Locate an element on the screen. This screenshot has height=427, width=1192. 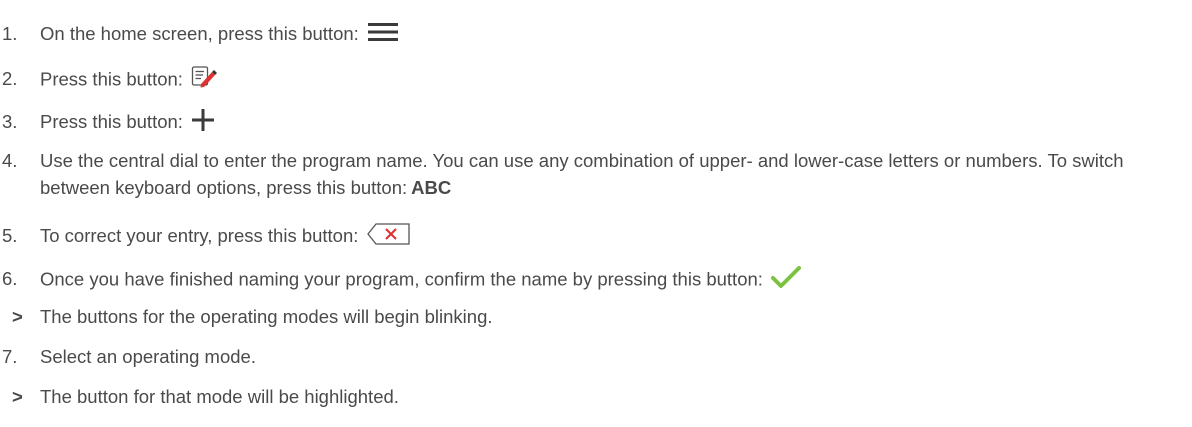
step-7: 7. Select an operating mode. is located at coordinates (591, 356).